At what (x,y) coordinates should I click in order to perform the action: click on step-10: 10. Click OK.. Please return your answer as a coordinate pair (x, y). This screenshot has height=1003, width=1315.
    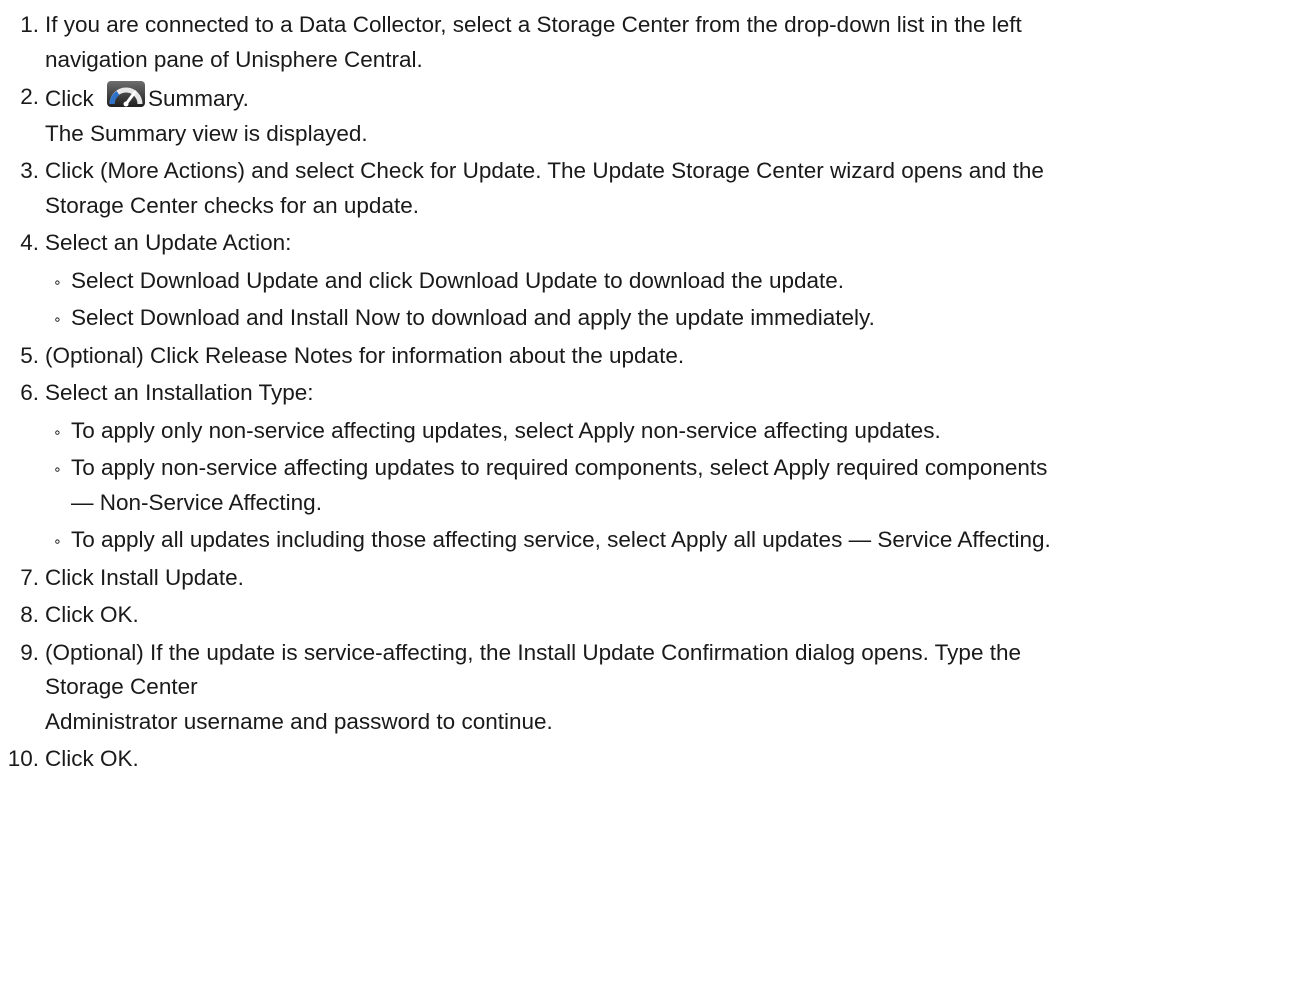
    Looking at the image, I should click on (657, 759).